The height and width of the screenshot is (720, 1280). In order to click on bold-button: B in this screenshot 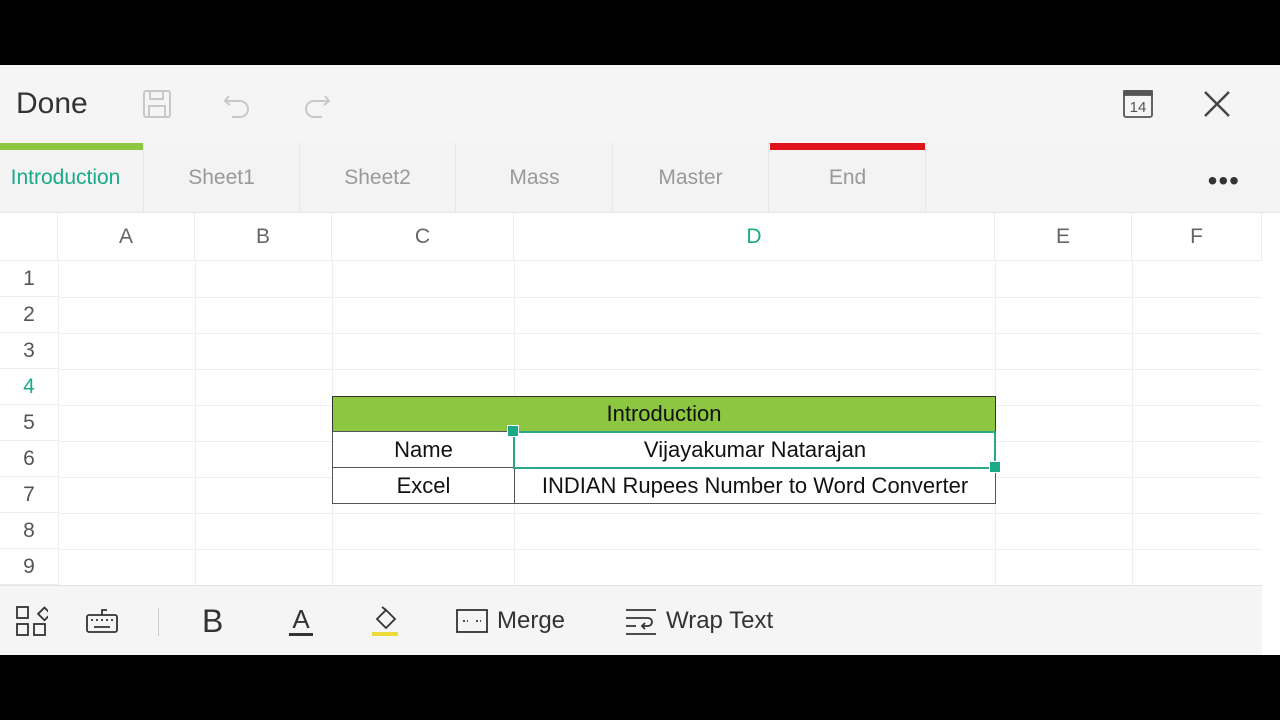, I will do `click(212, 621)`.